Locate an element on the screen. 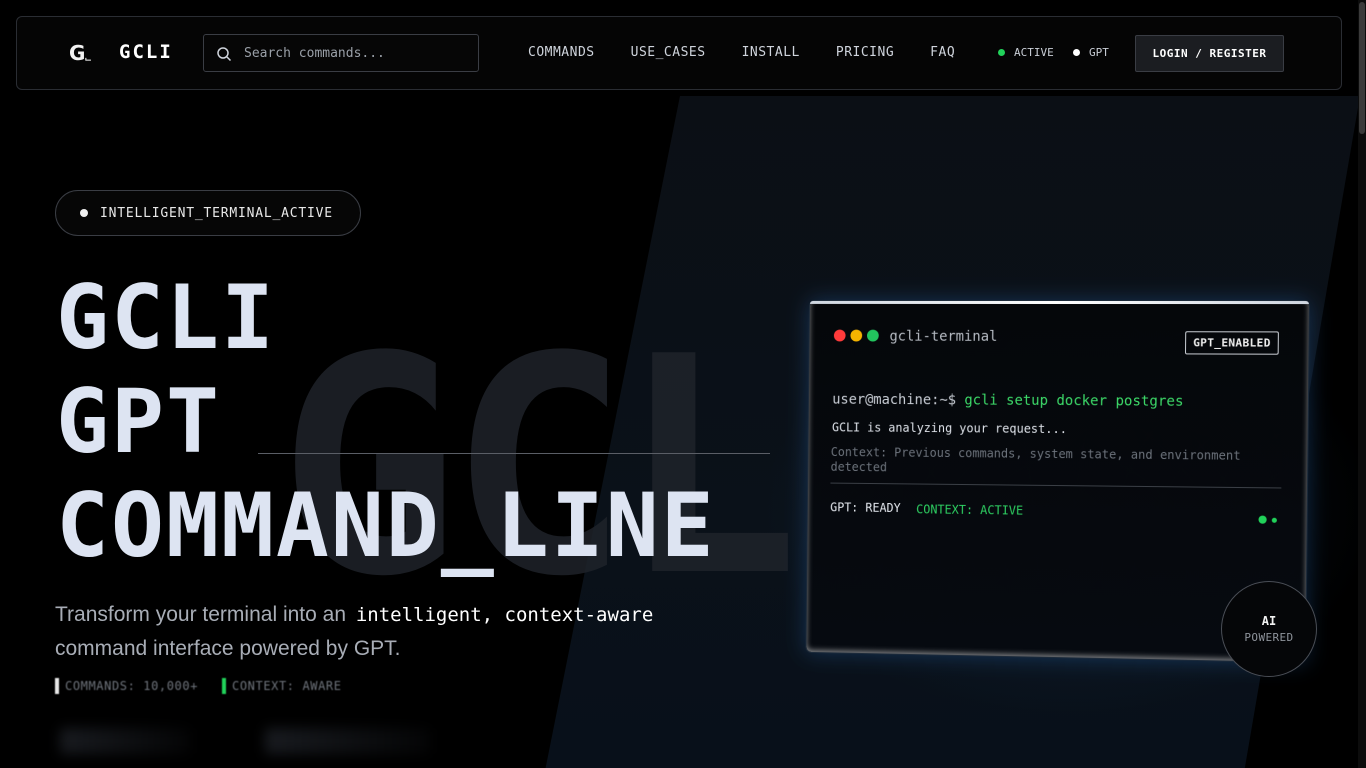  tagline-pre: Transform your terminal into an is located at coordinates (200, 614).